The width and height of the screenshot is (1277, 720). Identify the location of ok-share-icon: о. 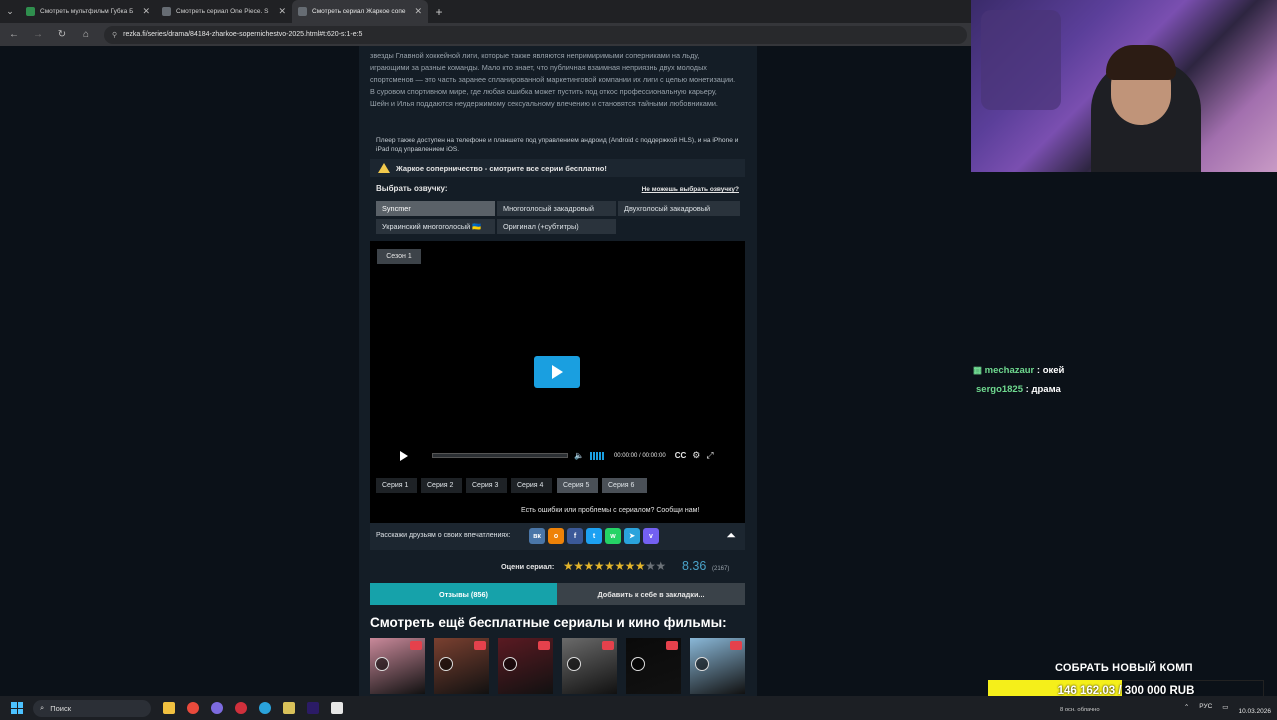
(556, 536).